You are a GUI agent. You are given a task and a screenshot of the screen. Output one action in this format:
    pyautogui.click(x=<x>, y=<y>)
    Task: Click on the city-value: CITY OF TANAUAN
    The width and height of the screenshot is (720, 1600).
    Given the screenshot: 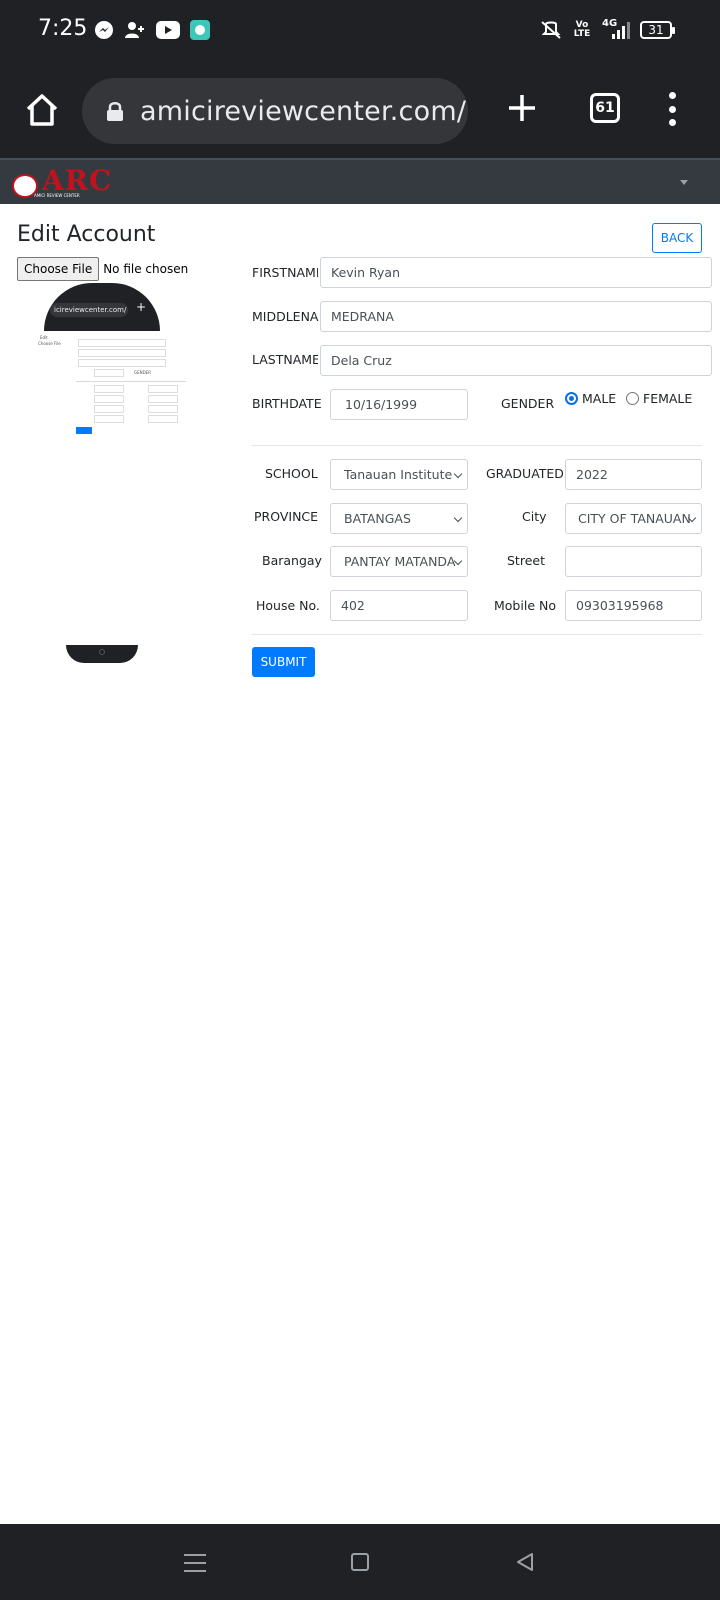 What is the action you would take?
    pyautogui.click(x=634, y=518)
    